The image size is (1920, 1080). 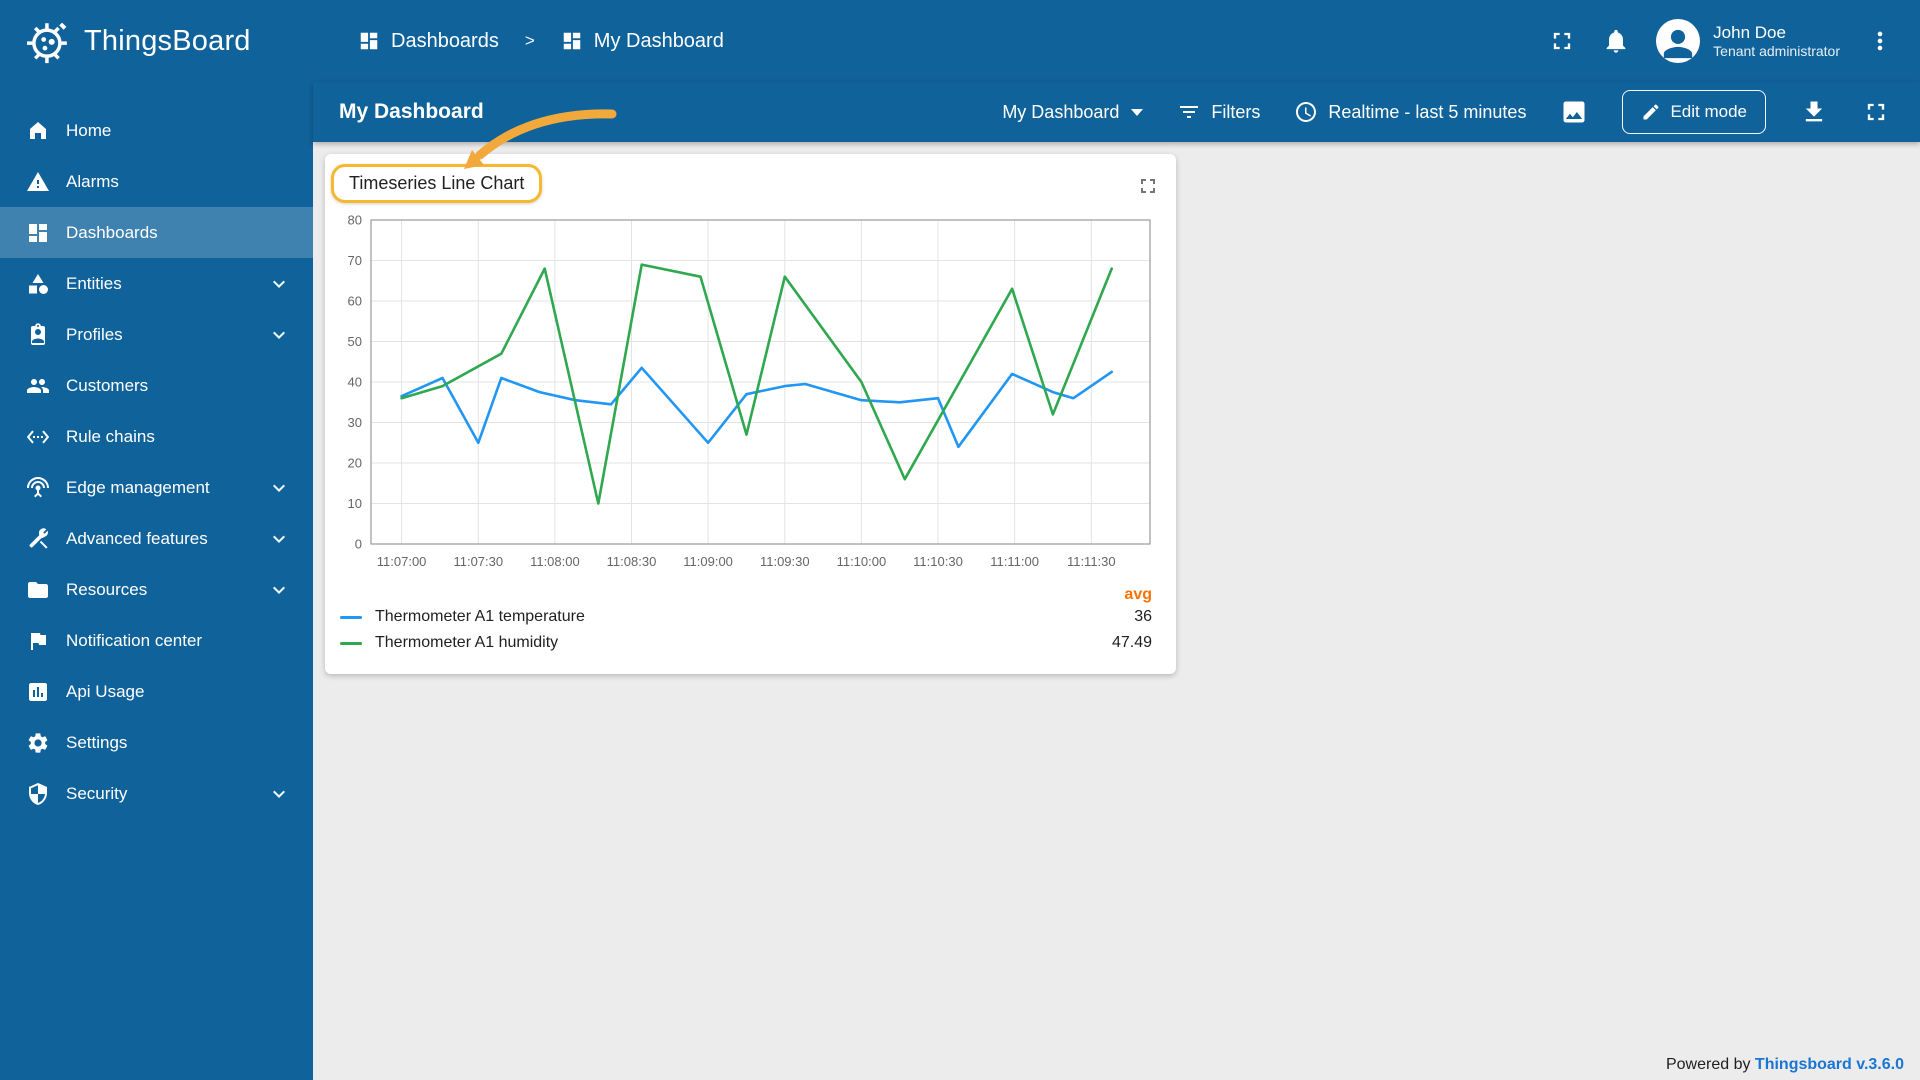 I want to click on legend-avg-value: 47.49, so click(x=1131, y=642).